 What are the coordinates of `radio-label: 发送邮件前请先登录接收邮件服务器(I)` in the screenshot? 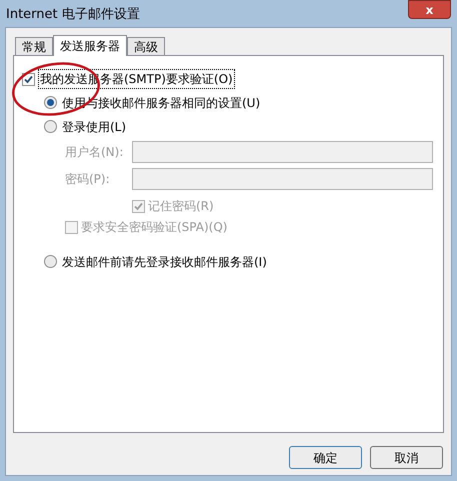 It's located at (164, 262).